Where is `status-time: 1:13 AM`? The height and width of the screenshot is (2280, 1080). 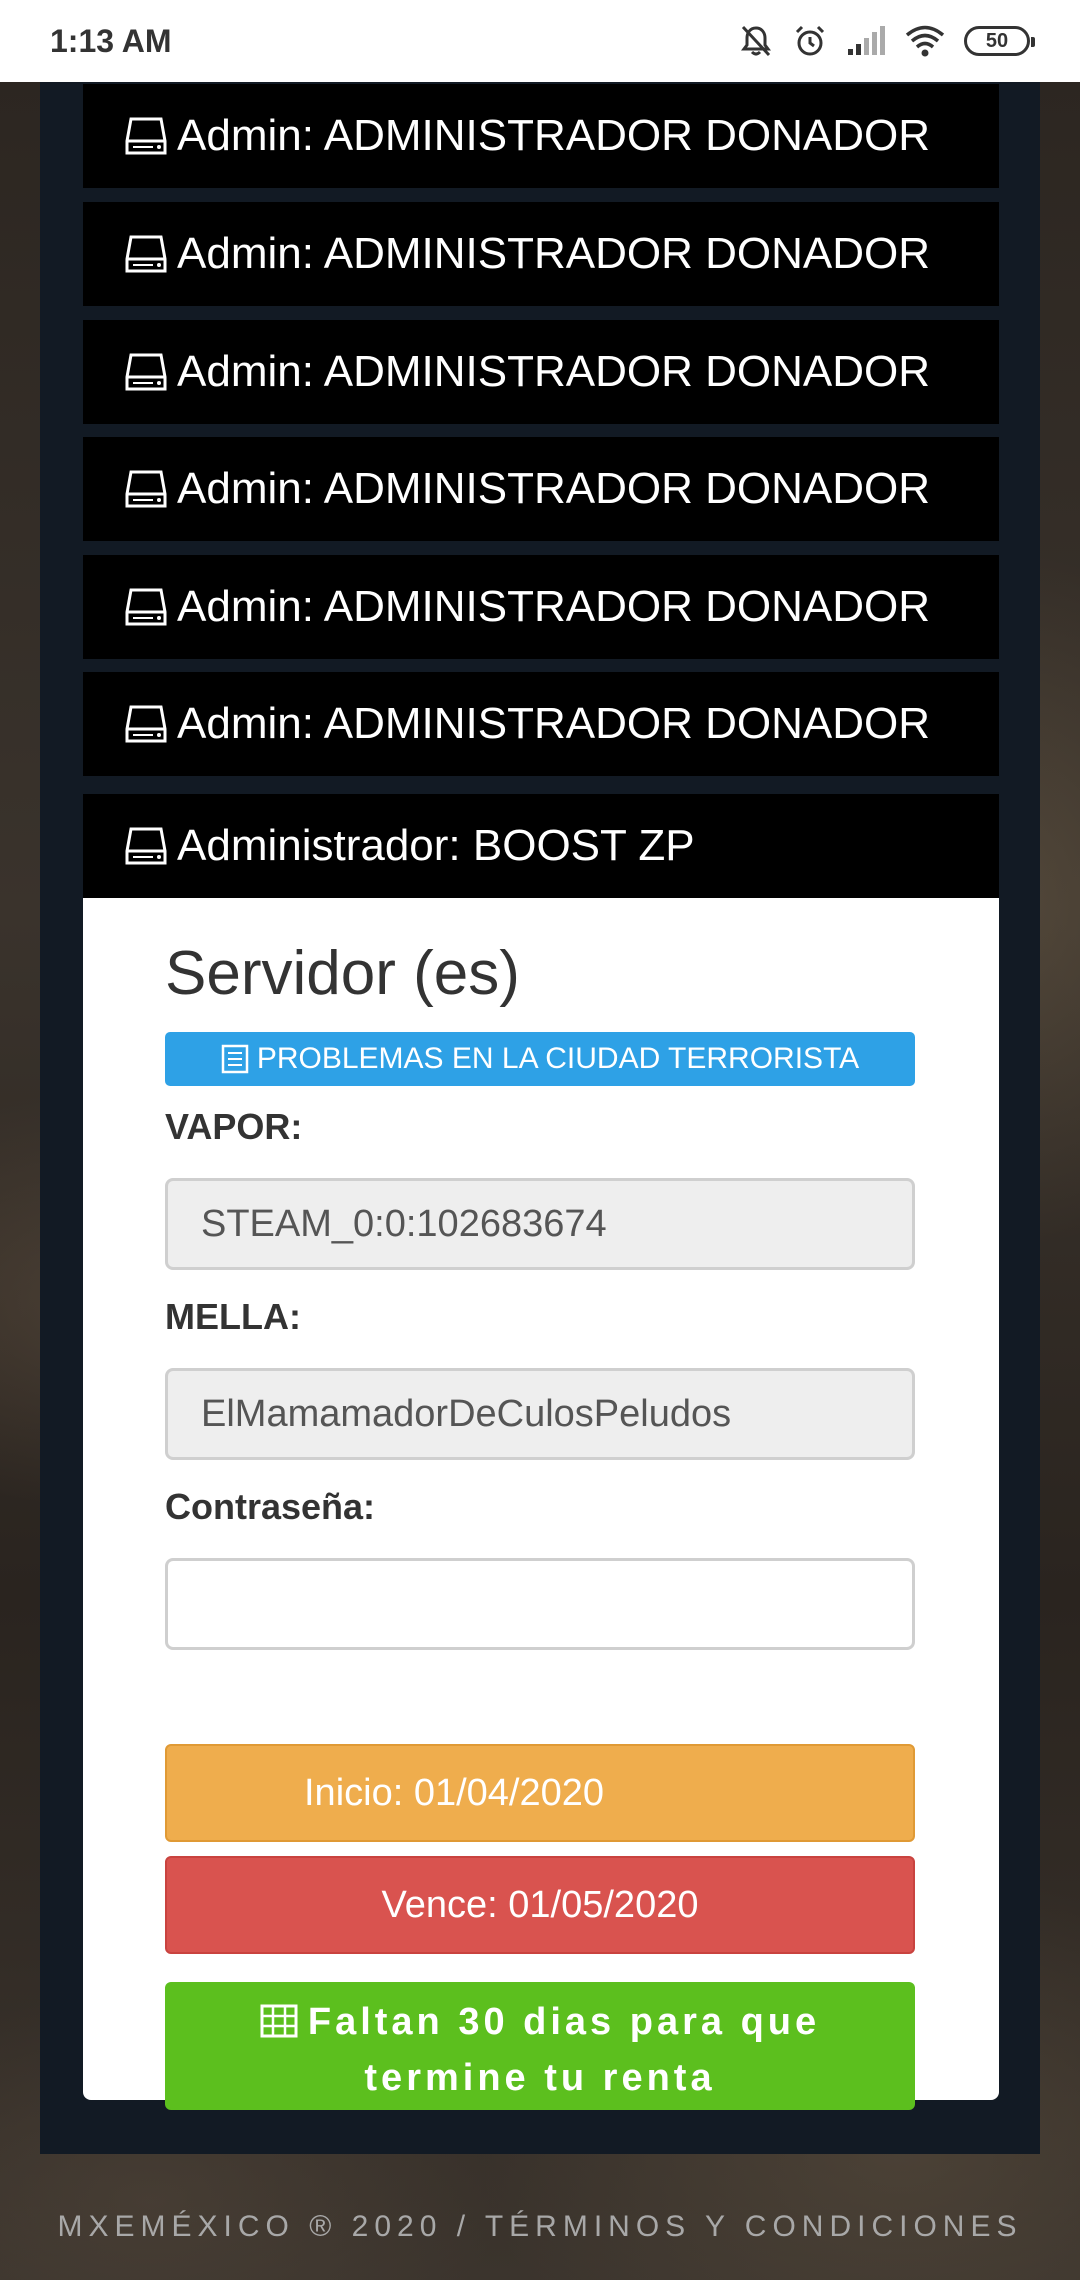 status-time: 1:13 AM is located at coordinates (111, 40).